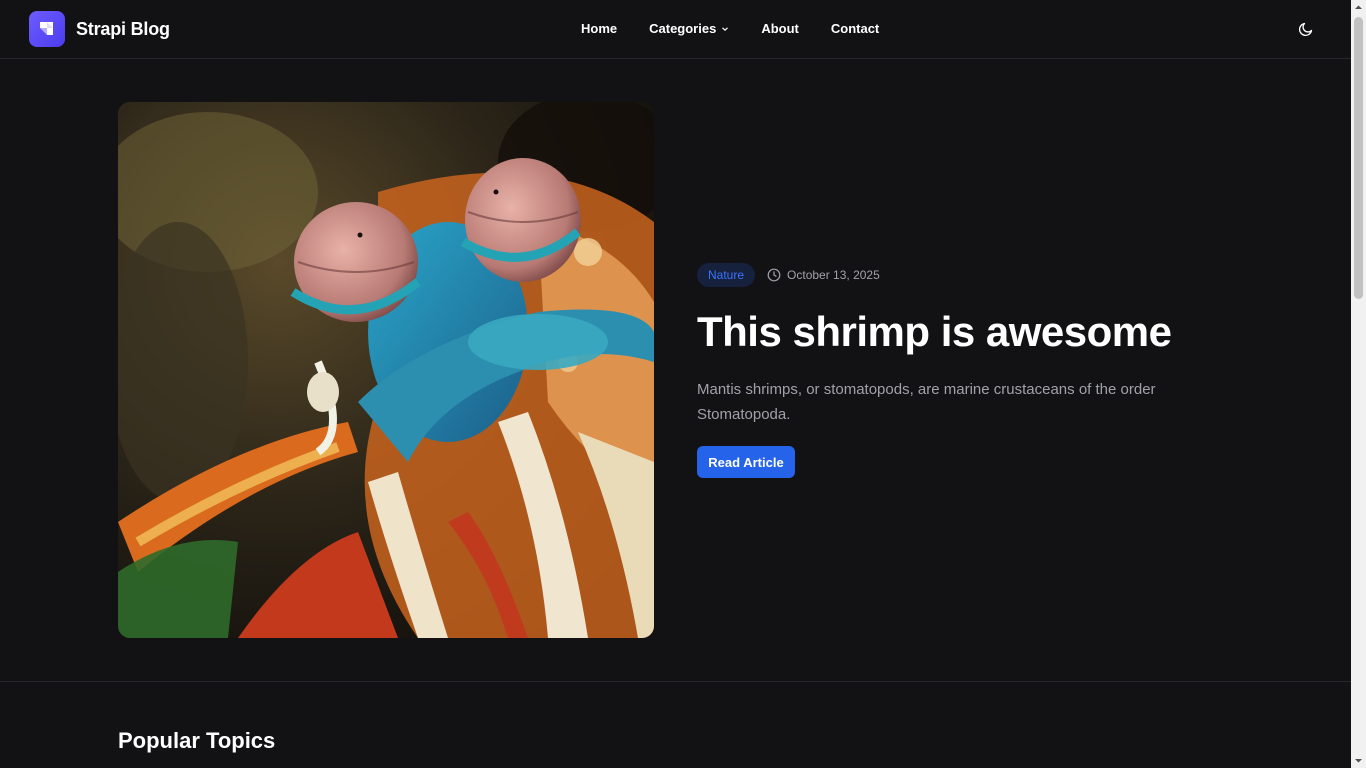 The height and width of the screenshot is (768, 1366). What do you see at coordinates (1358, 760) in the screenshot?
I see `scroll-down-arrow-icon` at bounding box center [1358, 760].